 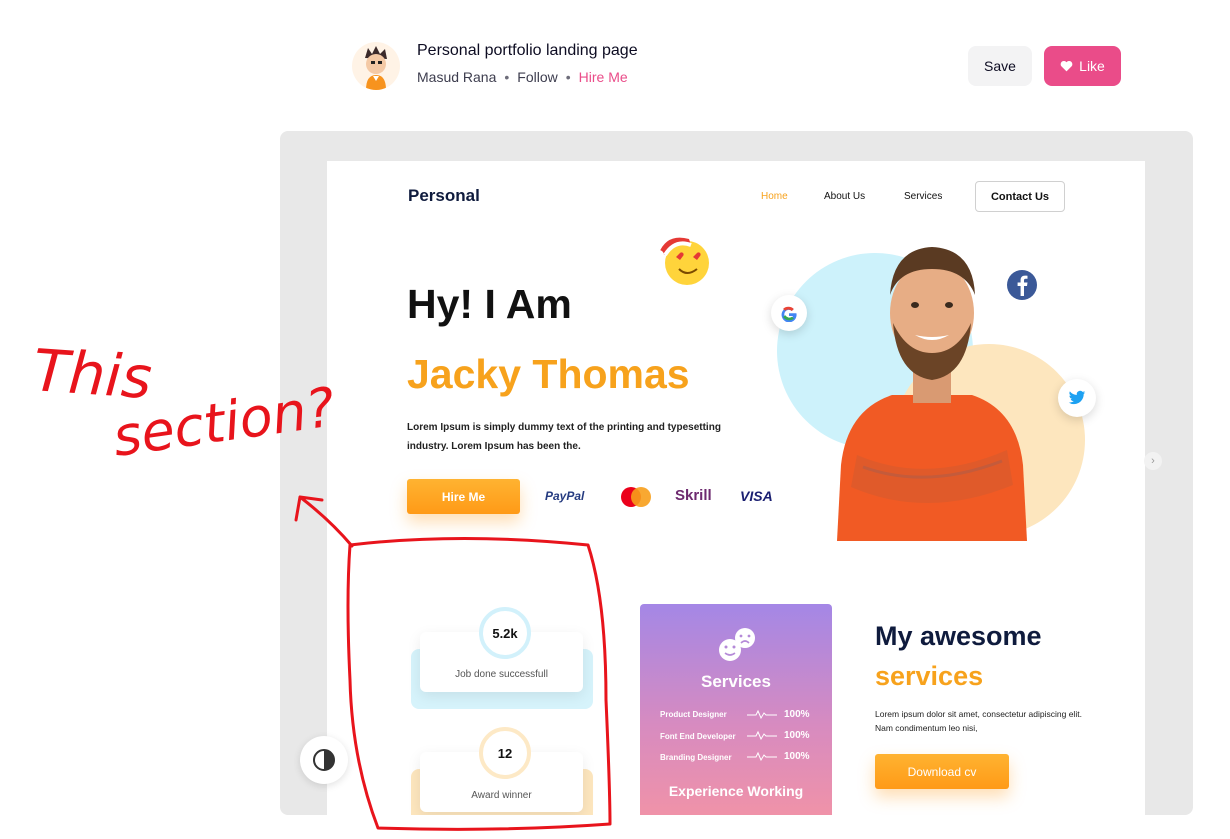 I want to click on paypal-logo: PayPal, so click(x=565, y=496).